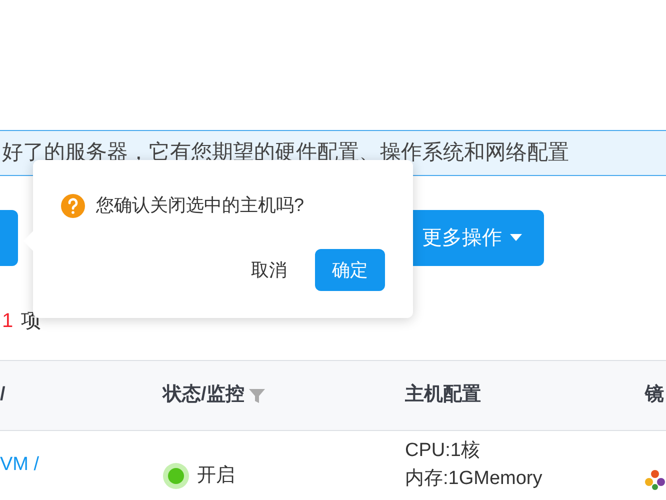 Image resolution: width=666 pixels, height=500 pixels. What do you see at coordinates (655, 480) in the screenshot?
I see `os-logo-icon` at bounding box center [655, 480].